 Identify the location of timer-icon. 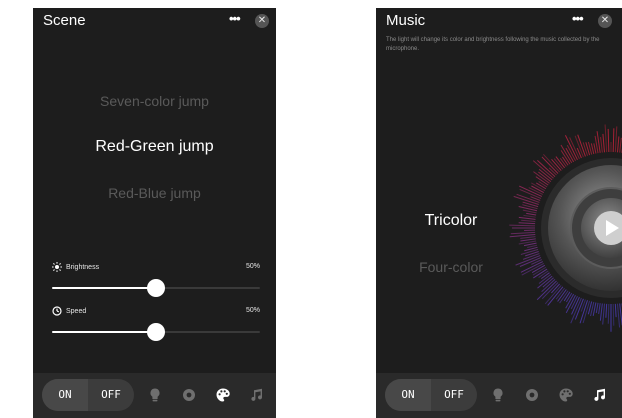
(57, 311).